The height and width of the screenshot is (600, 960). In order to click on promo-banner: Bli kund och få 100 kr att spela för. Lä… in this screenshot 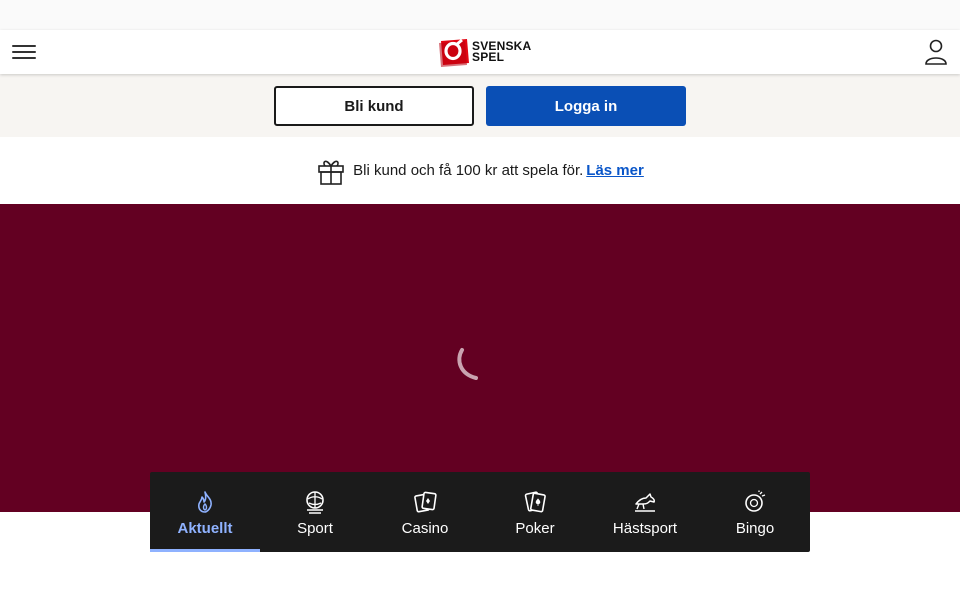, I will do `click(480, 170)`.